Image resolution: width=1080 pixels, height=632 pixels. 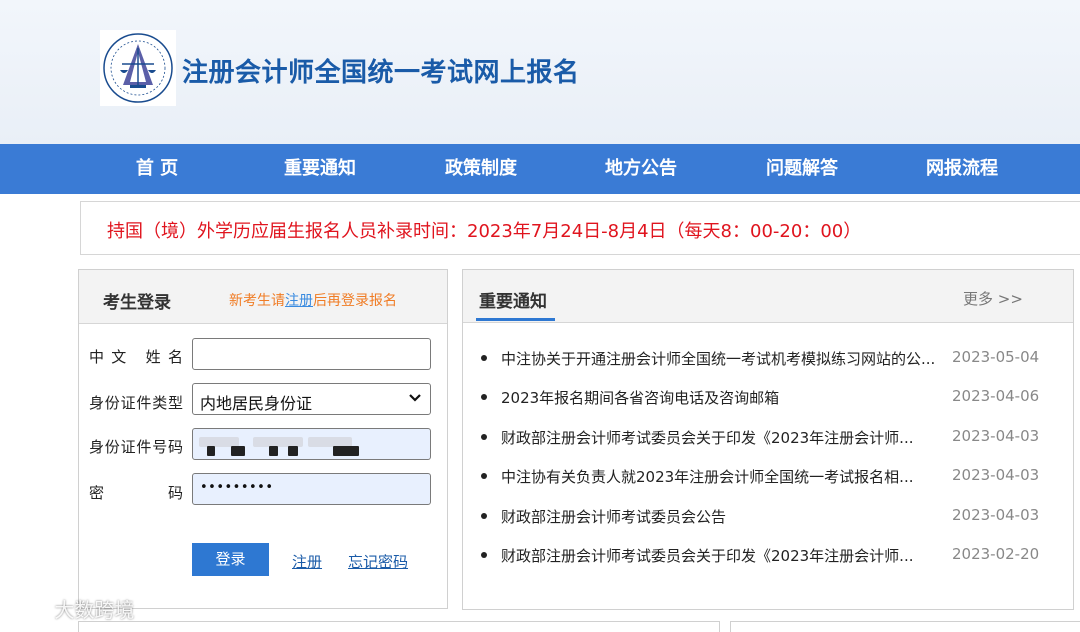 I want to click on news-item-title: 2023年报名期间各省咨询电话及咨询邮箱, so click(x=722, y=397).